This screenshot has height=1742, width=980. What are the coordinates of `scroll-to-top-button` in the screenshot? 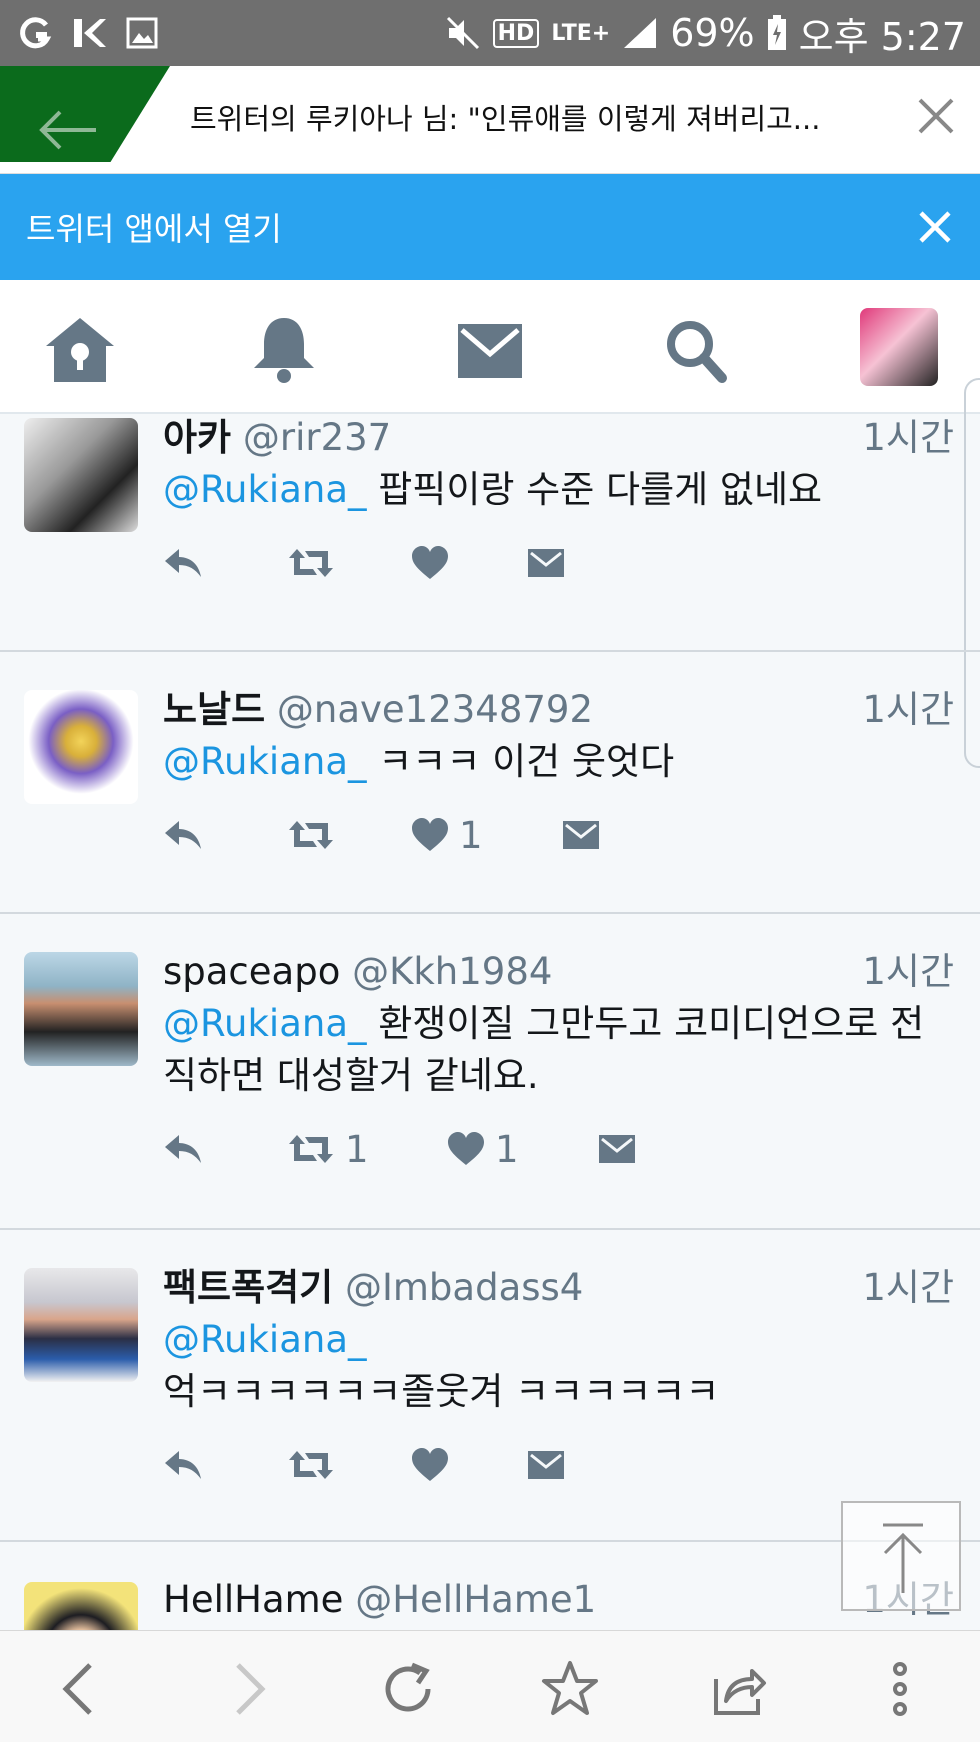 It's located at (901, 1556).